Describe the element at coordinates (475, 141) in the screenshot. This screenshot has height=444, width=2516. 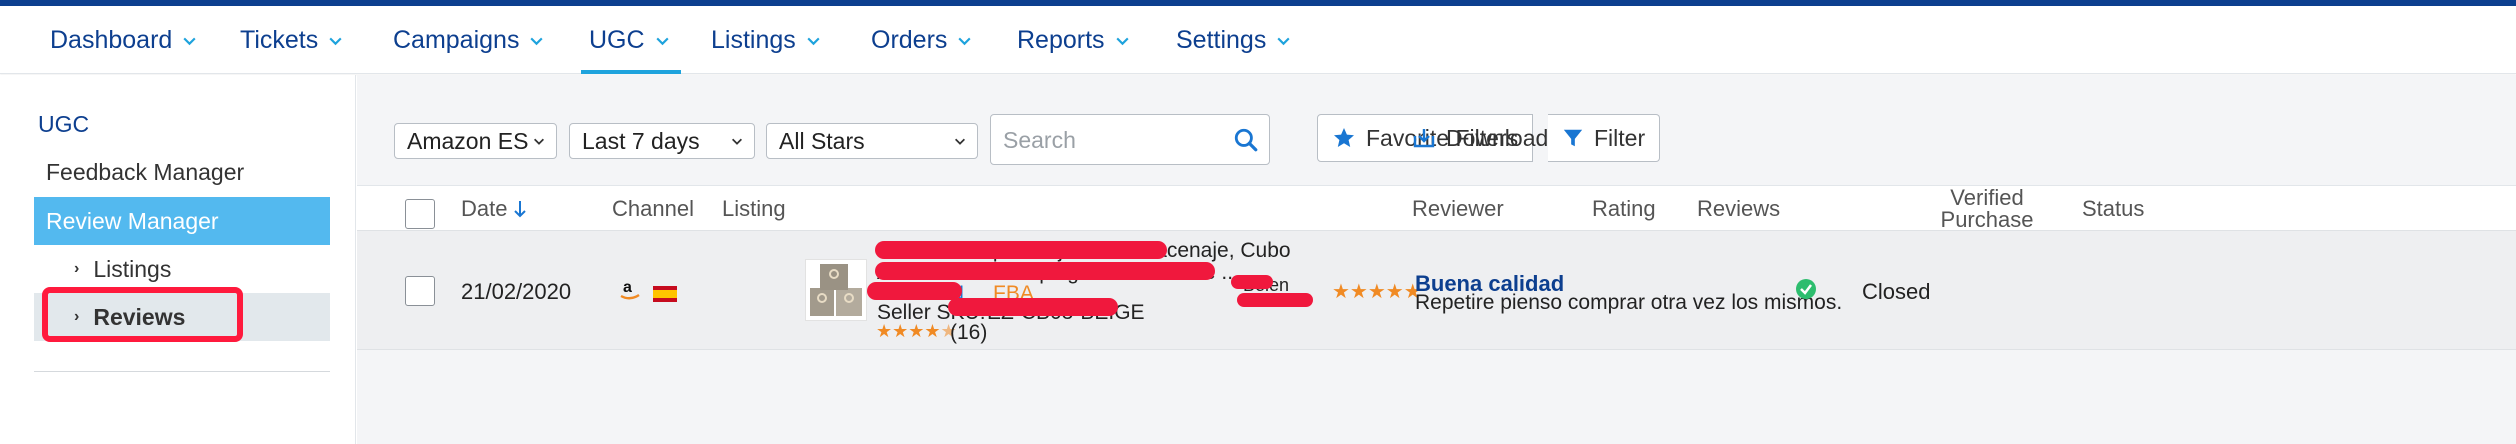
I see `marketplace-select: Amazon ES` at that location.